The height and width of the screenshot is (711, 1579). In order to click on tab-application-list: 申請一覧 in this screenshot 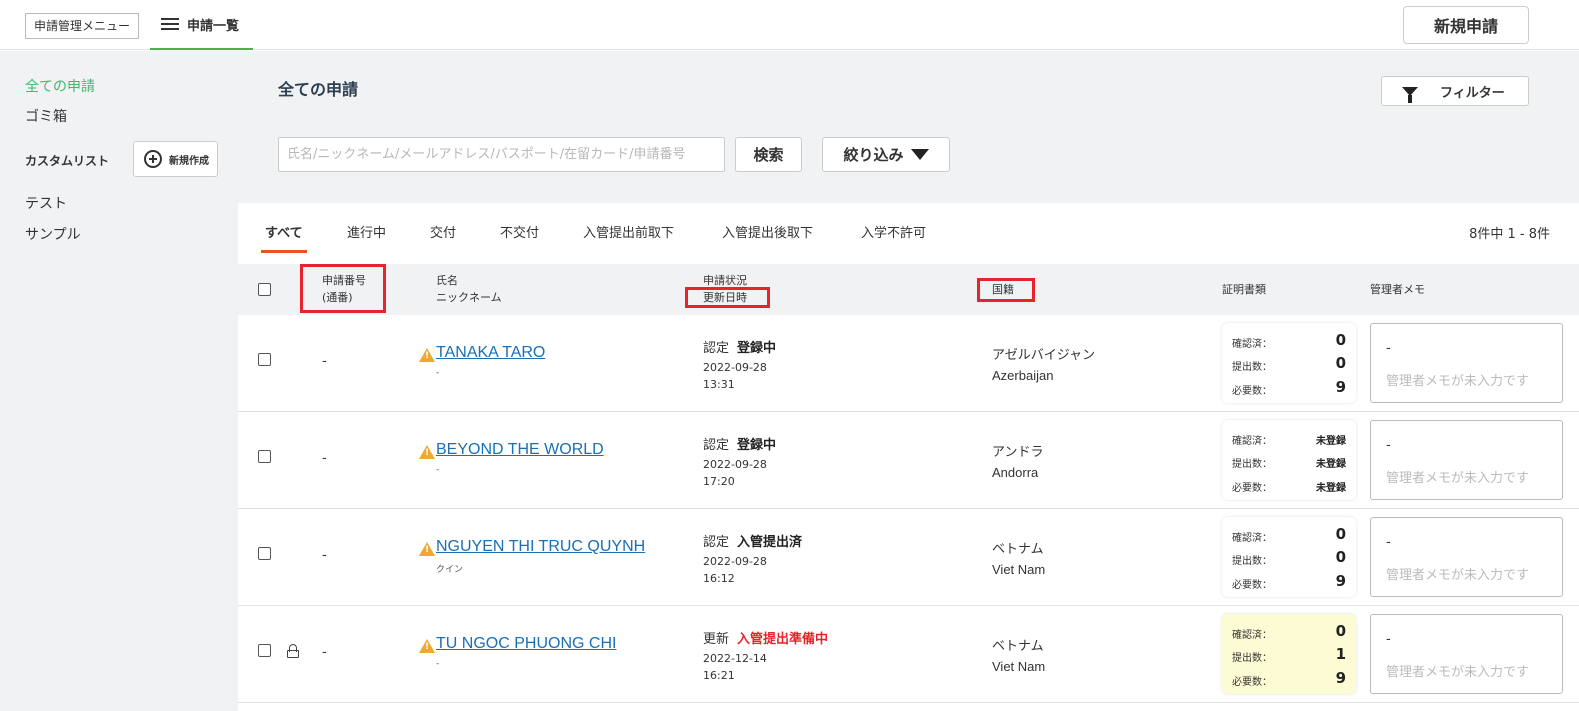, I will do `click(201, 25)`.